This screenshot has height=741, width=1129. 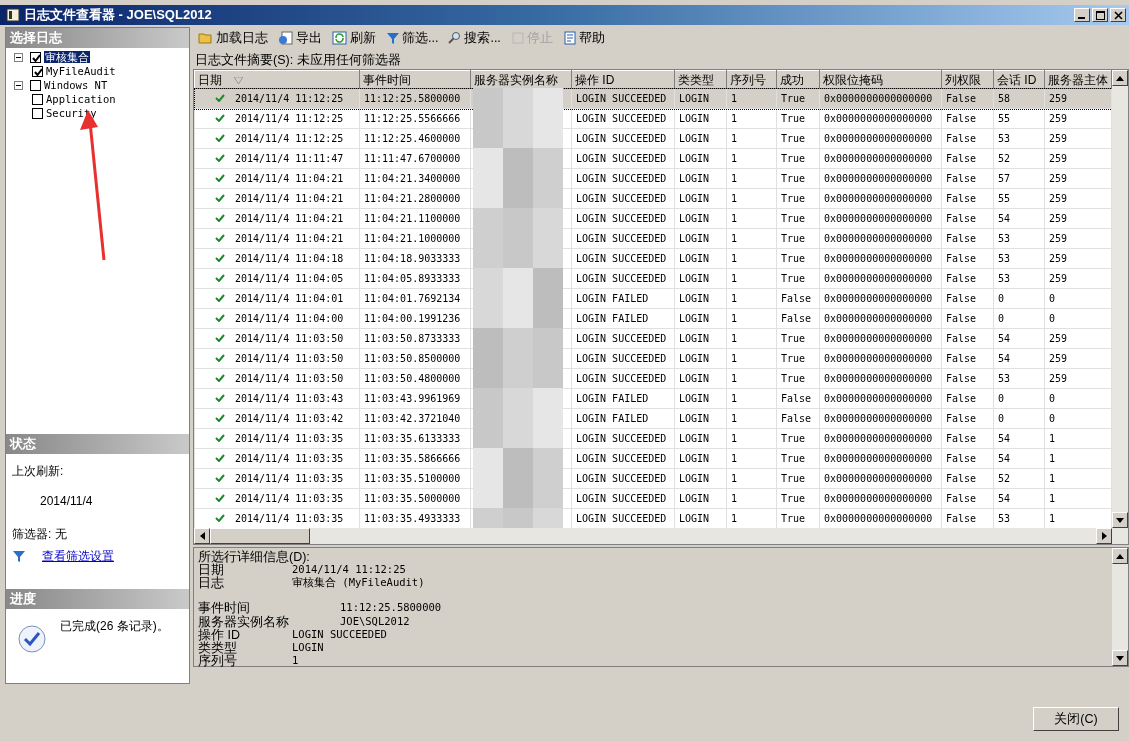 I want to click on table-row: 2014/11/4 11:04:01 11:04:01.7692134 LOGIN FAILED LOGIN 1 False 0x0000000000000000 False 0 0, so click(x=653, y=298).